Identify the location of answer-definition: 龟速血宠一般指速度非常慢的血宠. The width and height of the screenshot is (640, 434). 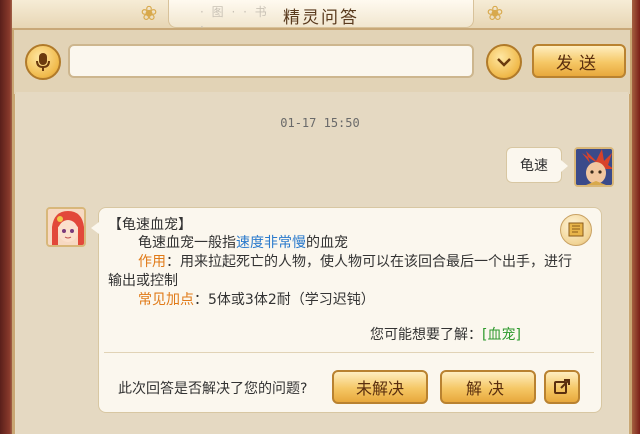
(243, 242).